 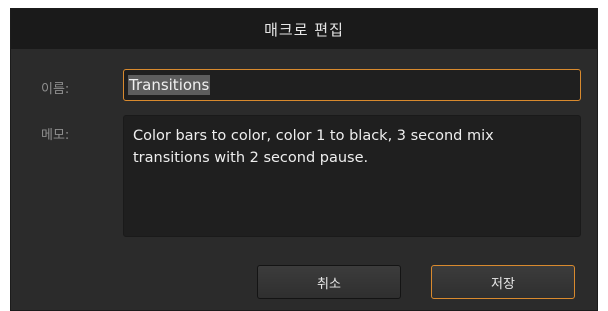 I want to click on cancel-button: 취소, so click(x=329, y=282).